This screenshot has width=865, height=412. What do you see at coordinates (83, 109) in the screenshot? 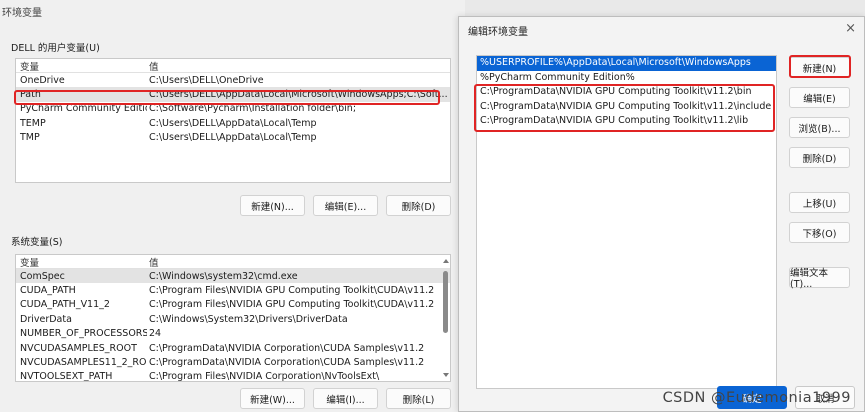
I see `variable-name: PyCharm Community Edition` at bounding box center [83, 109].